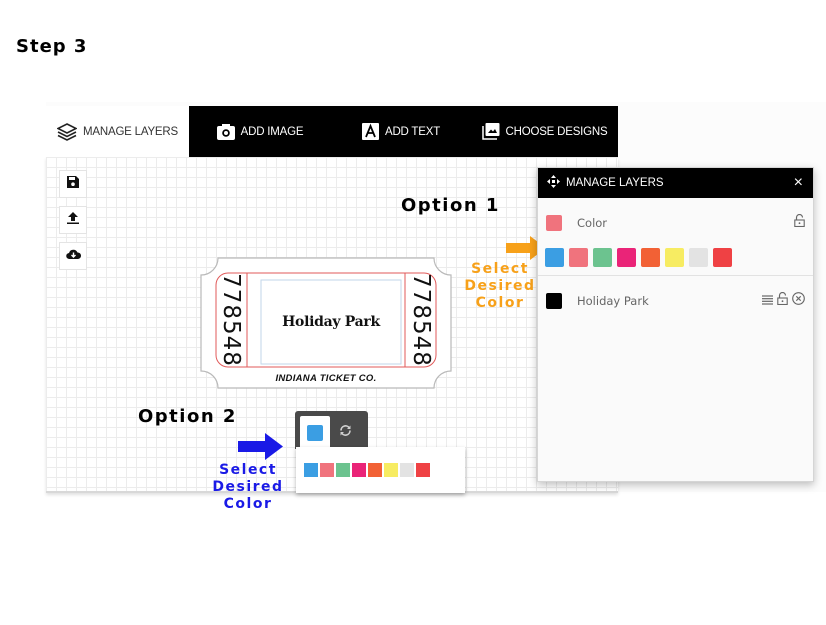  I want to click on tab-label: ADD IMAGE, so click(272, 131).